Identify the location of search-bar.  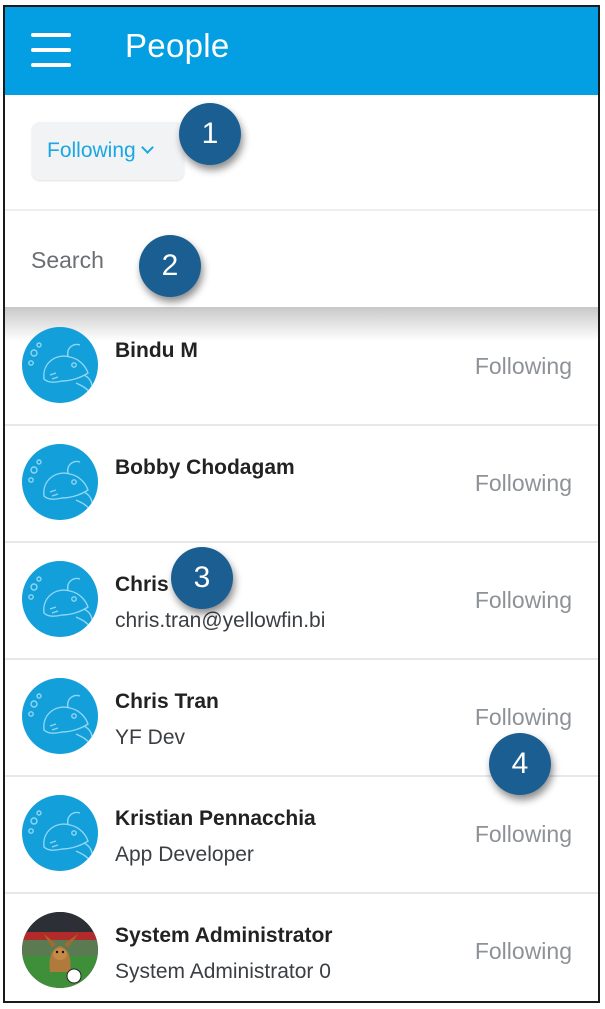
(301, 260).